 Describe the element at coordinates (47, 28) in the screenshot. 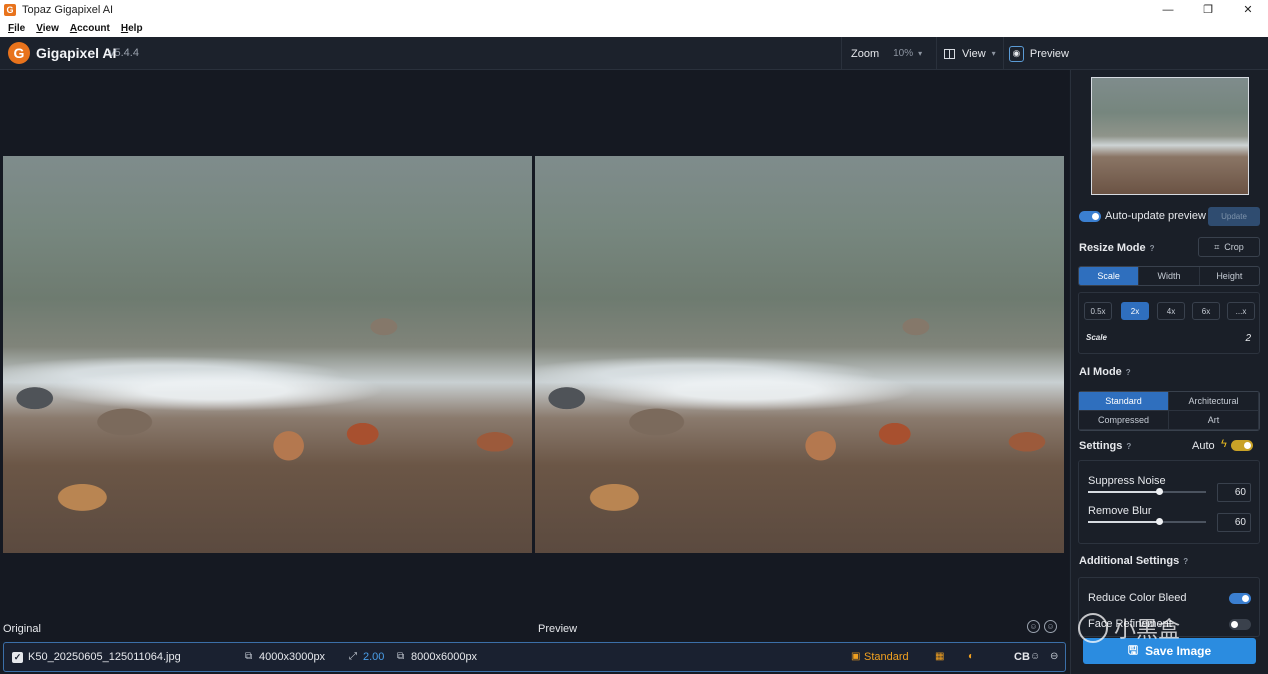

I see `menu-view: View` at that location.